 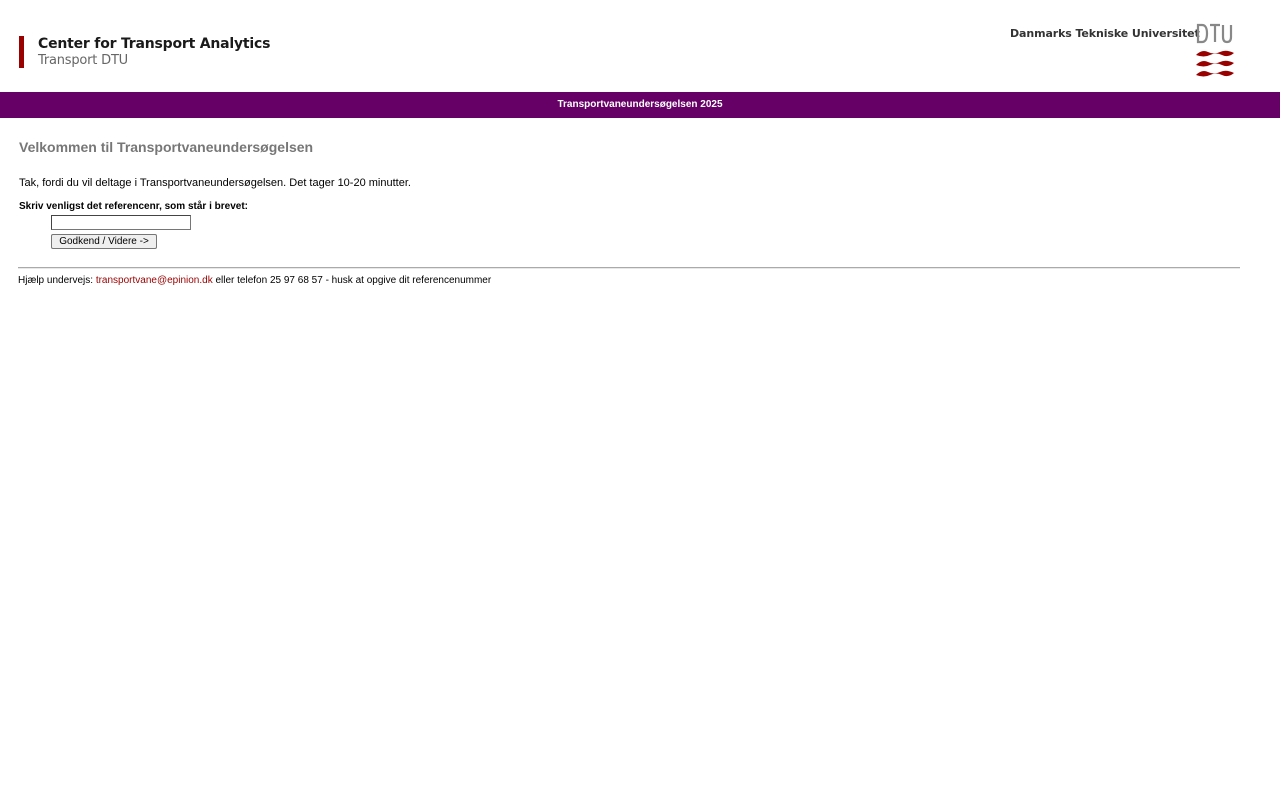 What do you see at coordinates (121, 222) in the screenshot?
I see `reference-number-input` at bounding box center [121, 222].